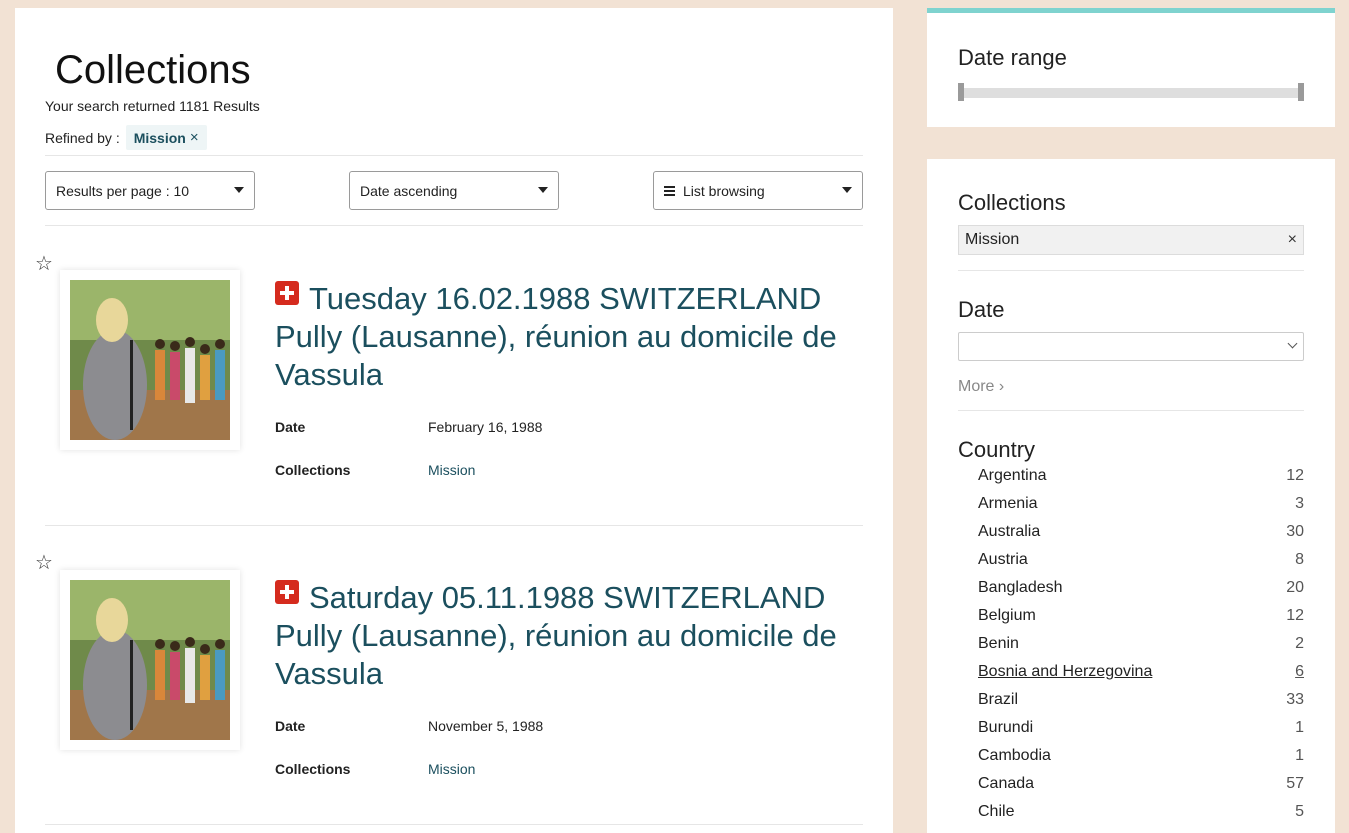 This screenshot has height=833, width=1349. I want to click on country-count: 6, so click(1299, 671).